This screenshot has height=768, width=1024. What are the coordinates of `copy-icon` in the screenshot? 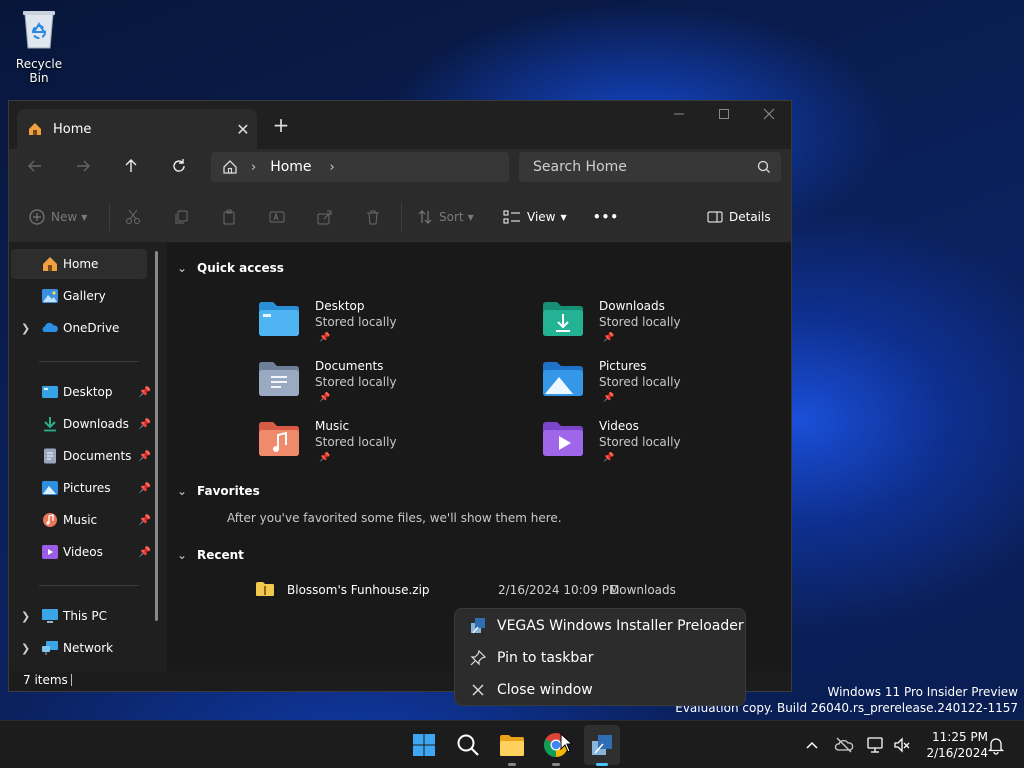 It's located at (181, 217).